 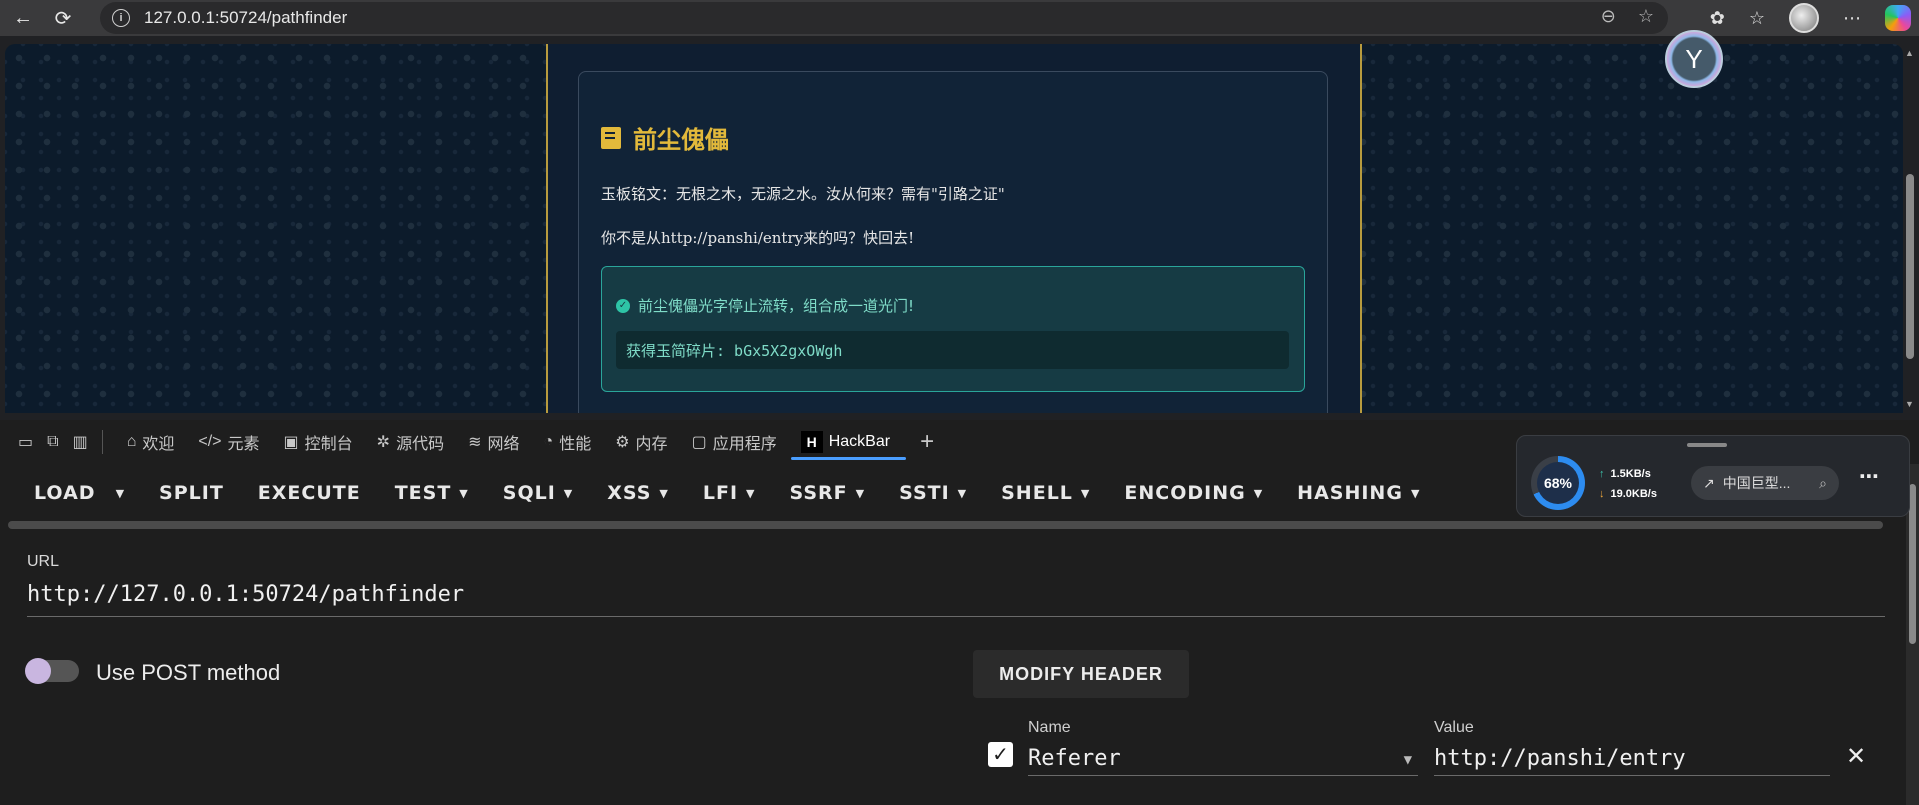 What do you see at coordinates (383, 442) in the screenshot?
I see `bug-icon: ✲` at bounding box center [383, 442].